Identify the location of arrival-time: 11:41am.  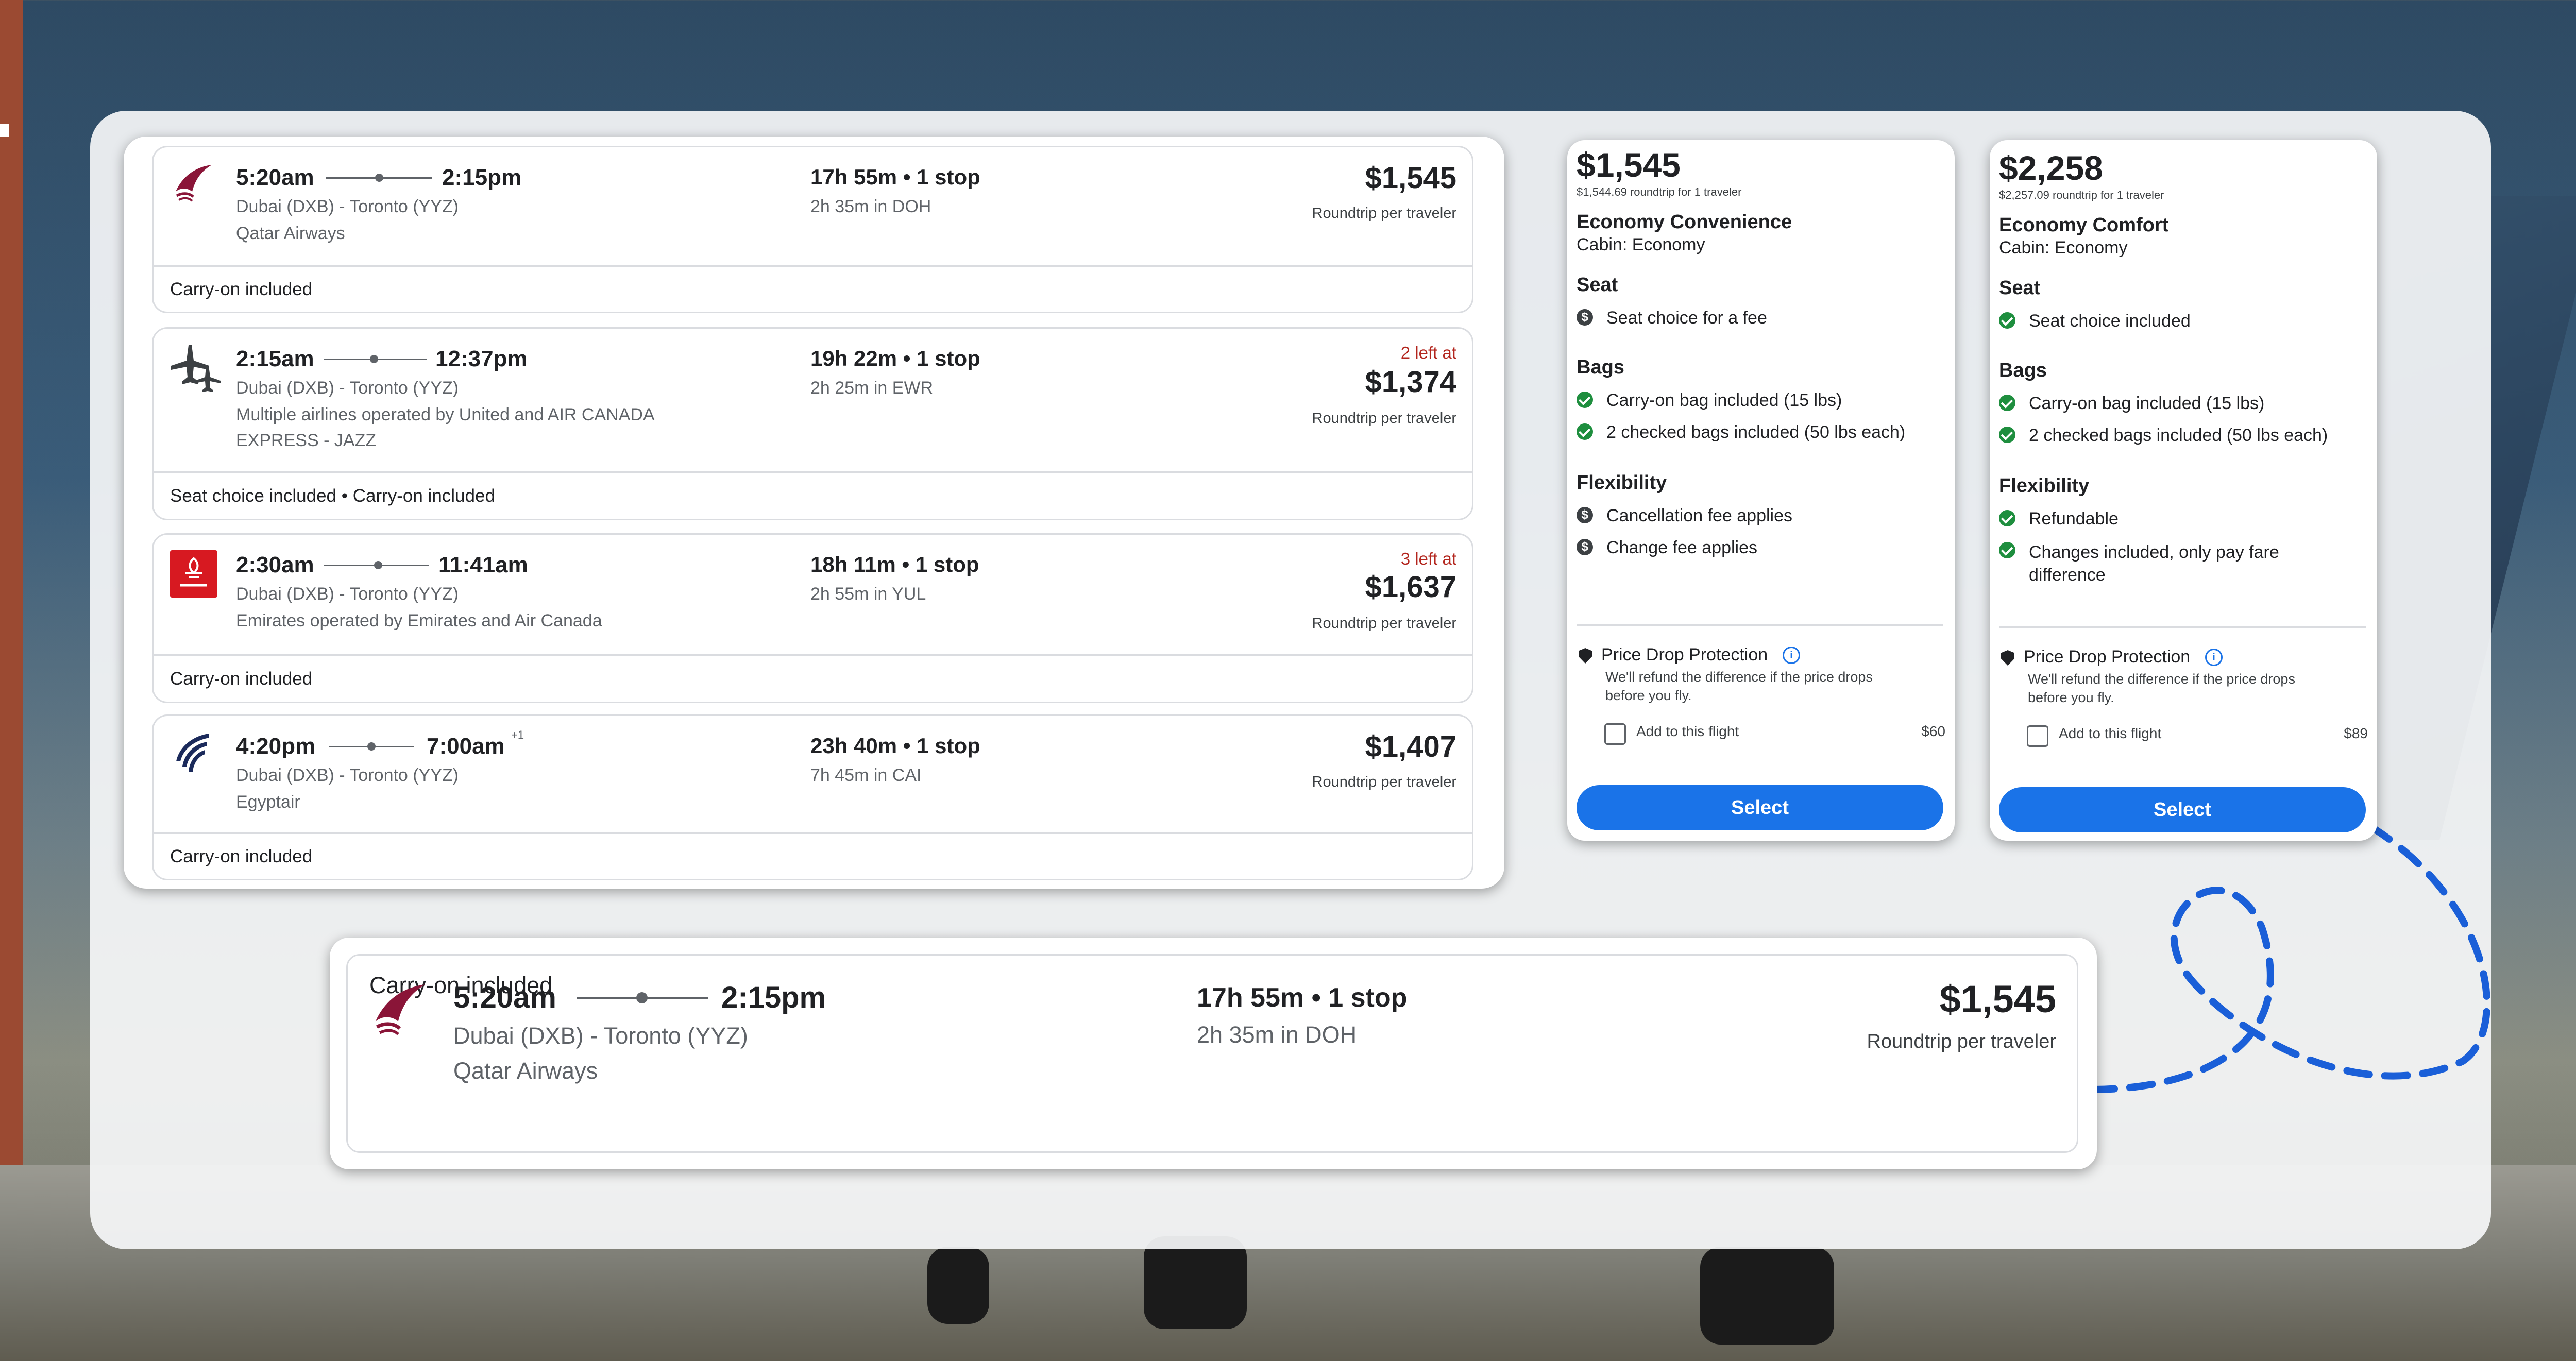
(483, 564).